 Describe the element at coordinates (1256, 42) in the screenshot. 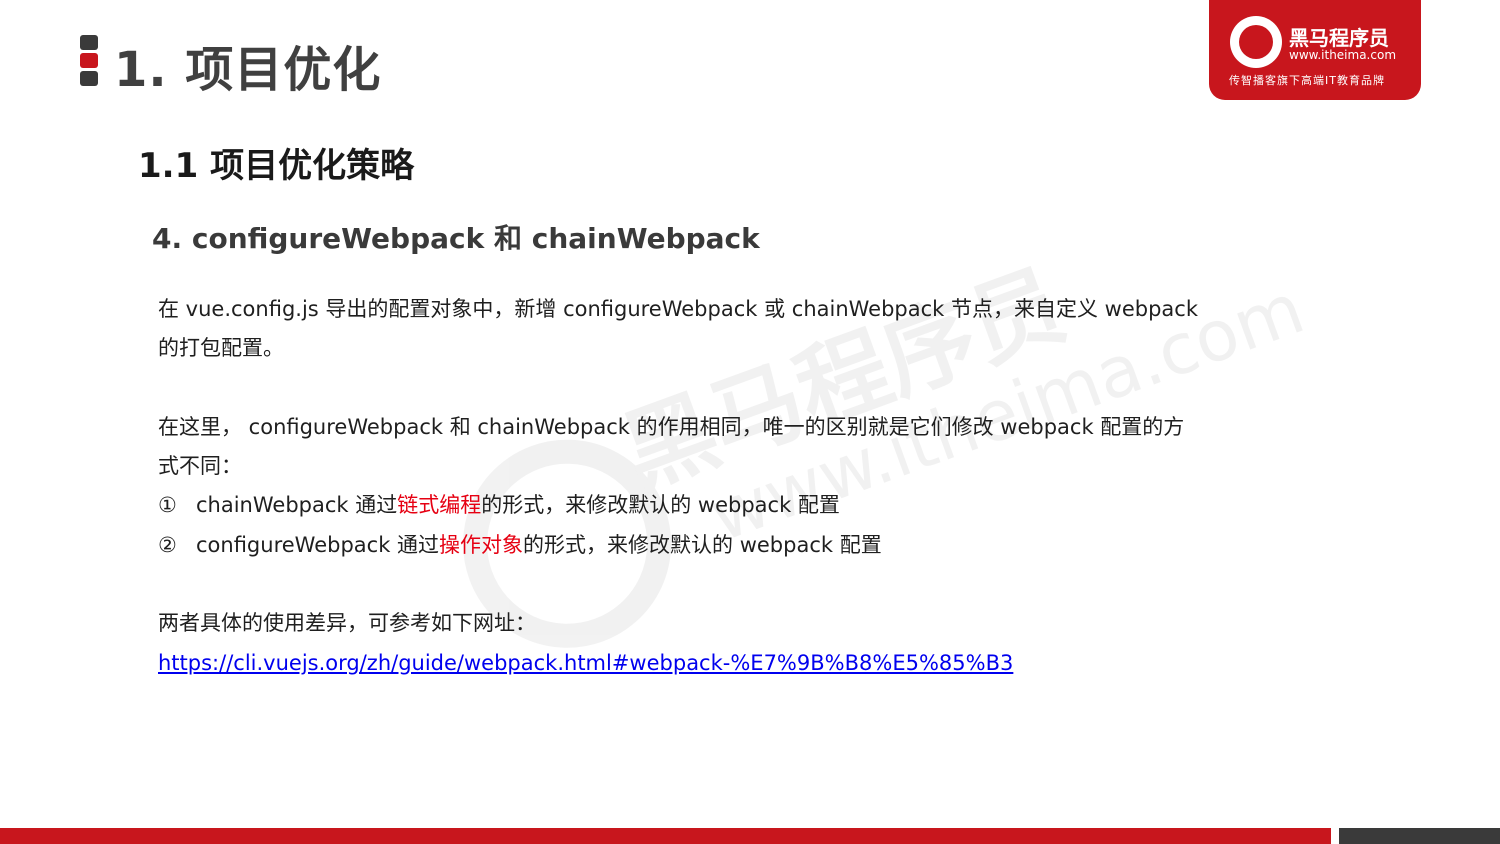

I see `horse-logo-icon` at that location.